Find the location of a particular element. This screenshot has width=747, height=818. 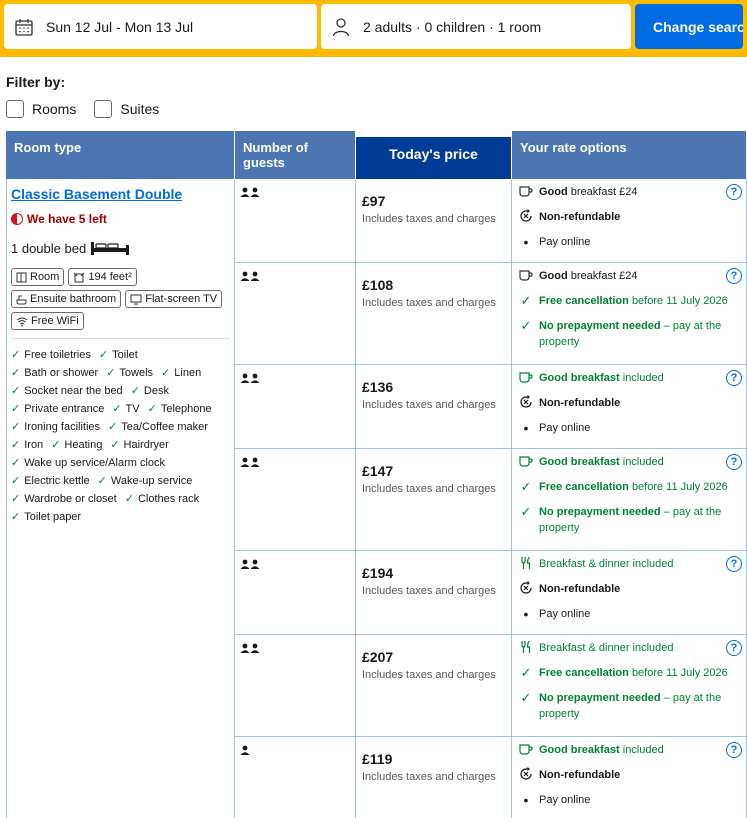

facility-label: Wardrobe or closet is located at coordinates (70, 499).